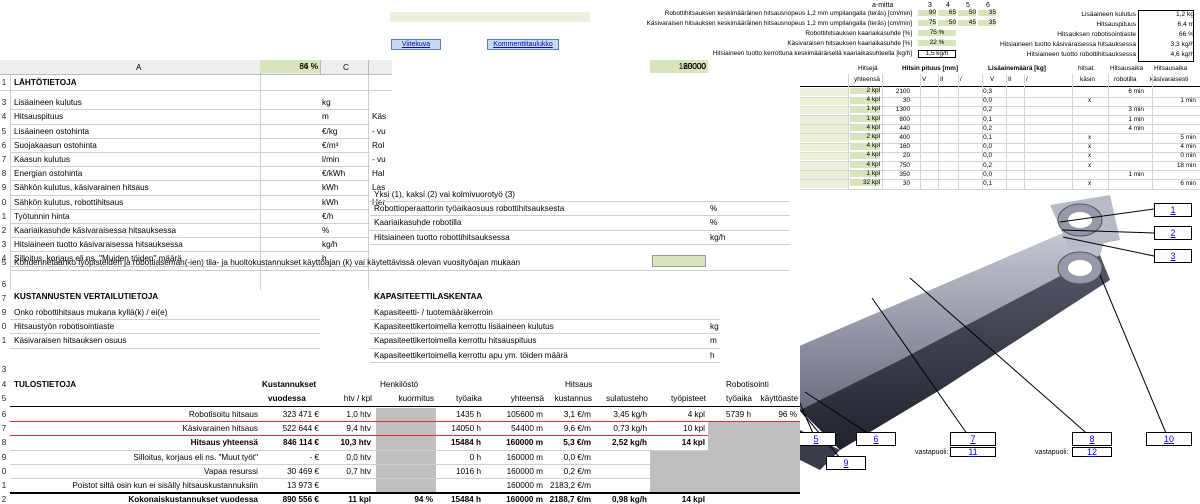 This screenshot has height=504, width=1200. I want to click on callout-12: 12, so click(1092, 452).